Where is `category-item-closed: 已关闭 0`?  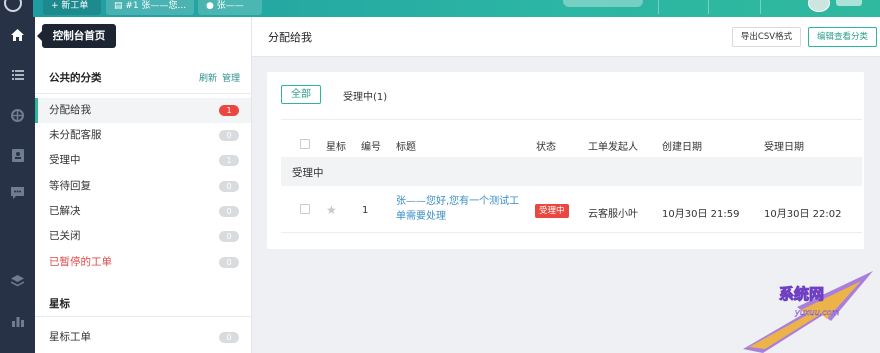 category-item-closed: 已关闭 0 is located at coordinates (143, 236).